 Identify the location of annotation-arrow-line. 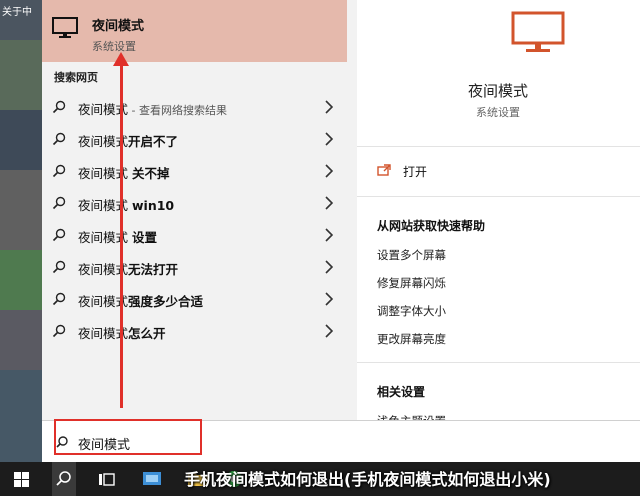
(121, 235).